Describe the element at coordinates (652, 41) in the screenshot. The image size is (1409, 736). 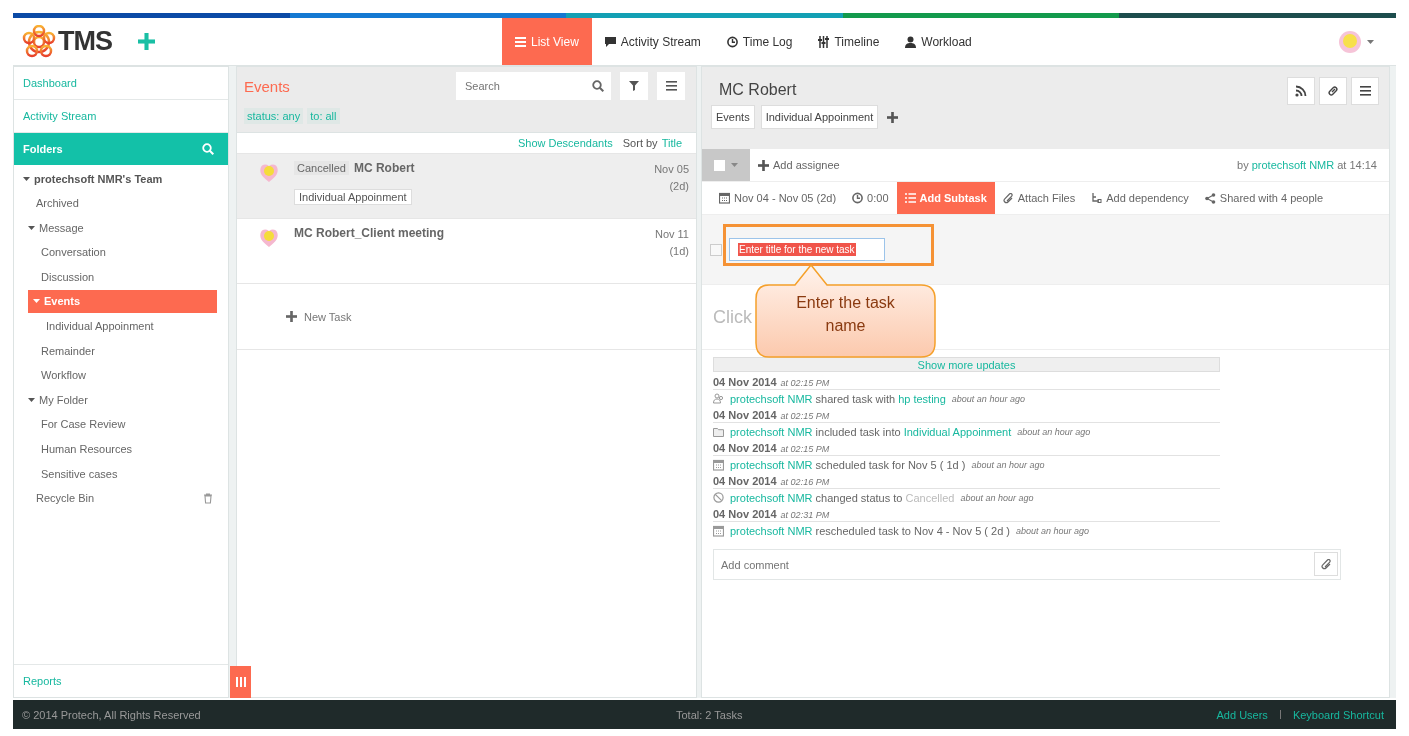
I see `nav-tab: Activity Stream` at that location.